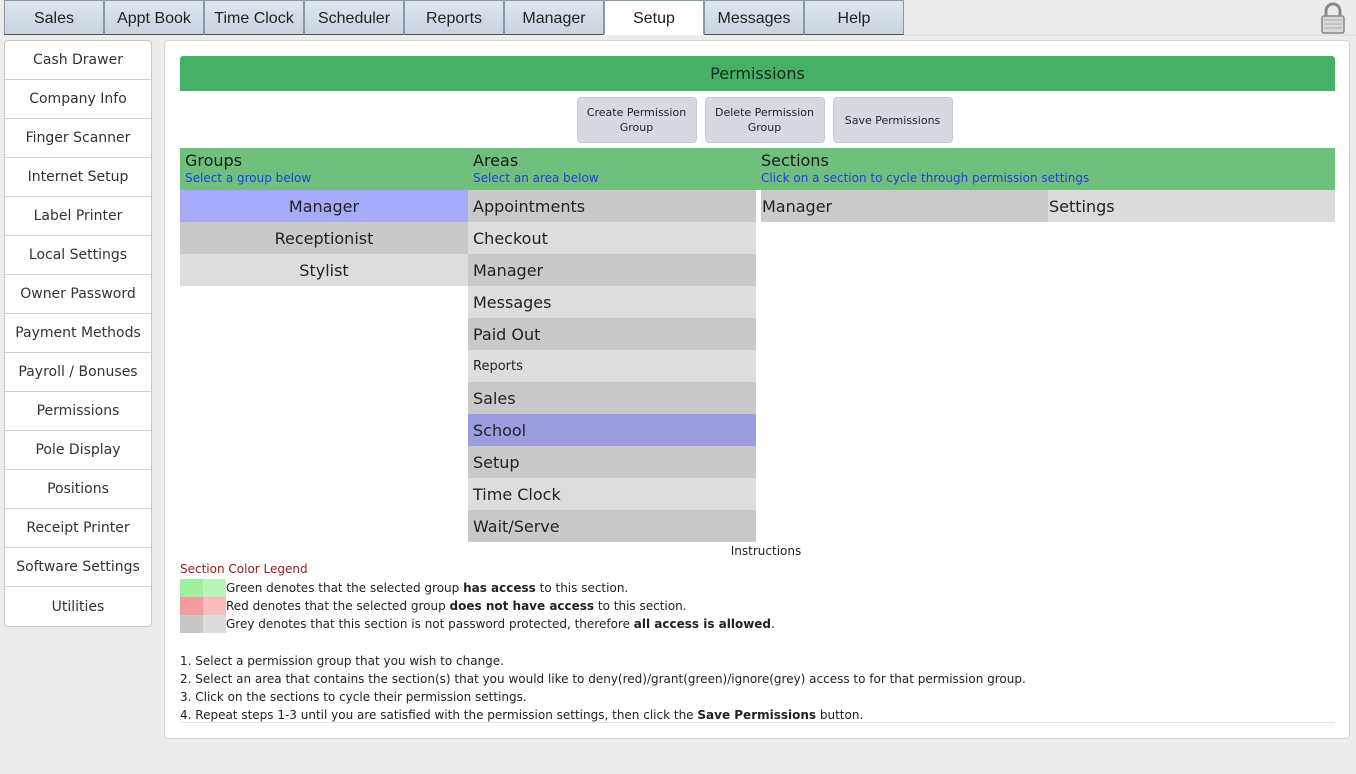 The width and height of the screenshot is (1356, 774). What do you see at coordinates (354, 17) in the screenshot?
I see `tab-scheduler: Scheduler` at bounding box center [354, 17].